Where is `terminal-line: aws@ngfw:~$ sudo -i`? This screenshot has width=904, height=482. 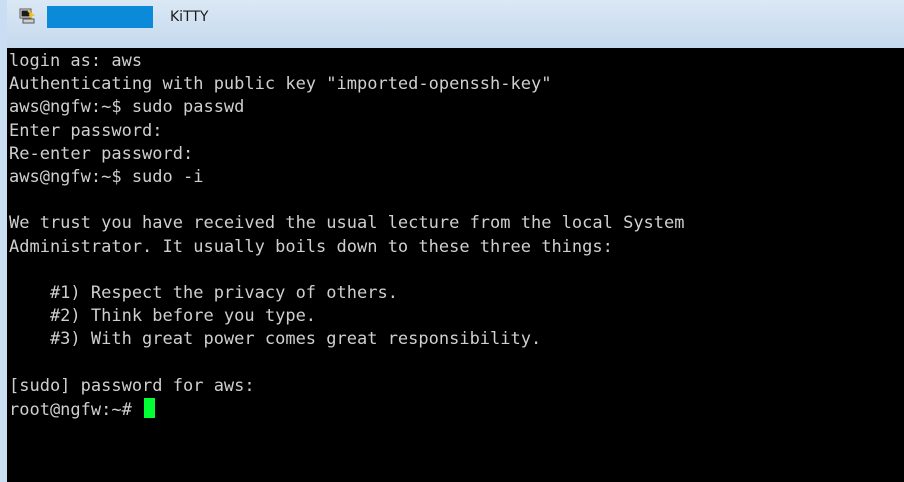 terminal-line: aws@ngfw:~$ sudo -i is located at coordinates (106, 176).